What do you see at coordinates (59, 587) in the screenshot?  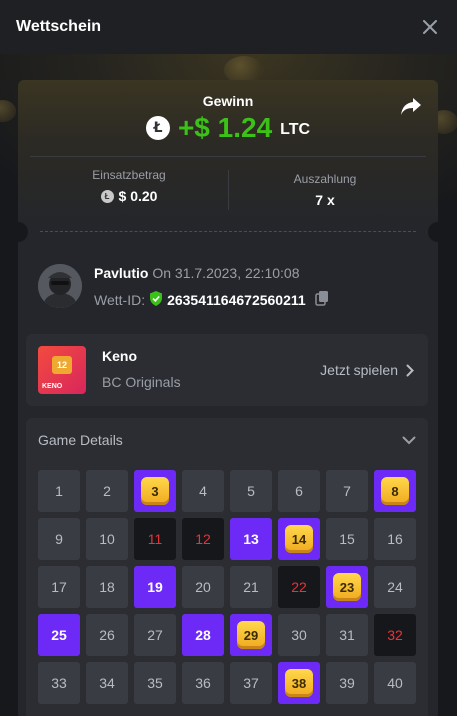 I see `keno-cell-17: 17` at bounding box center [59, 587].